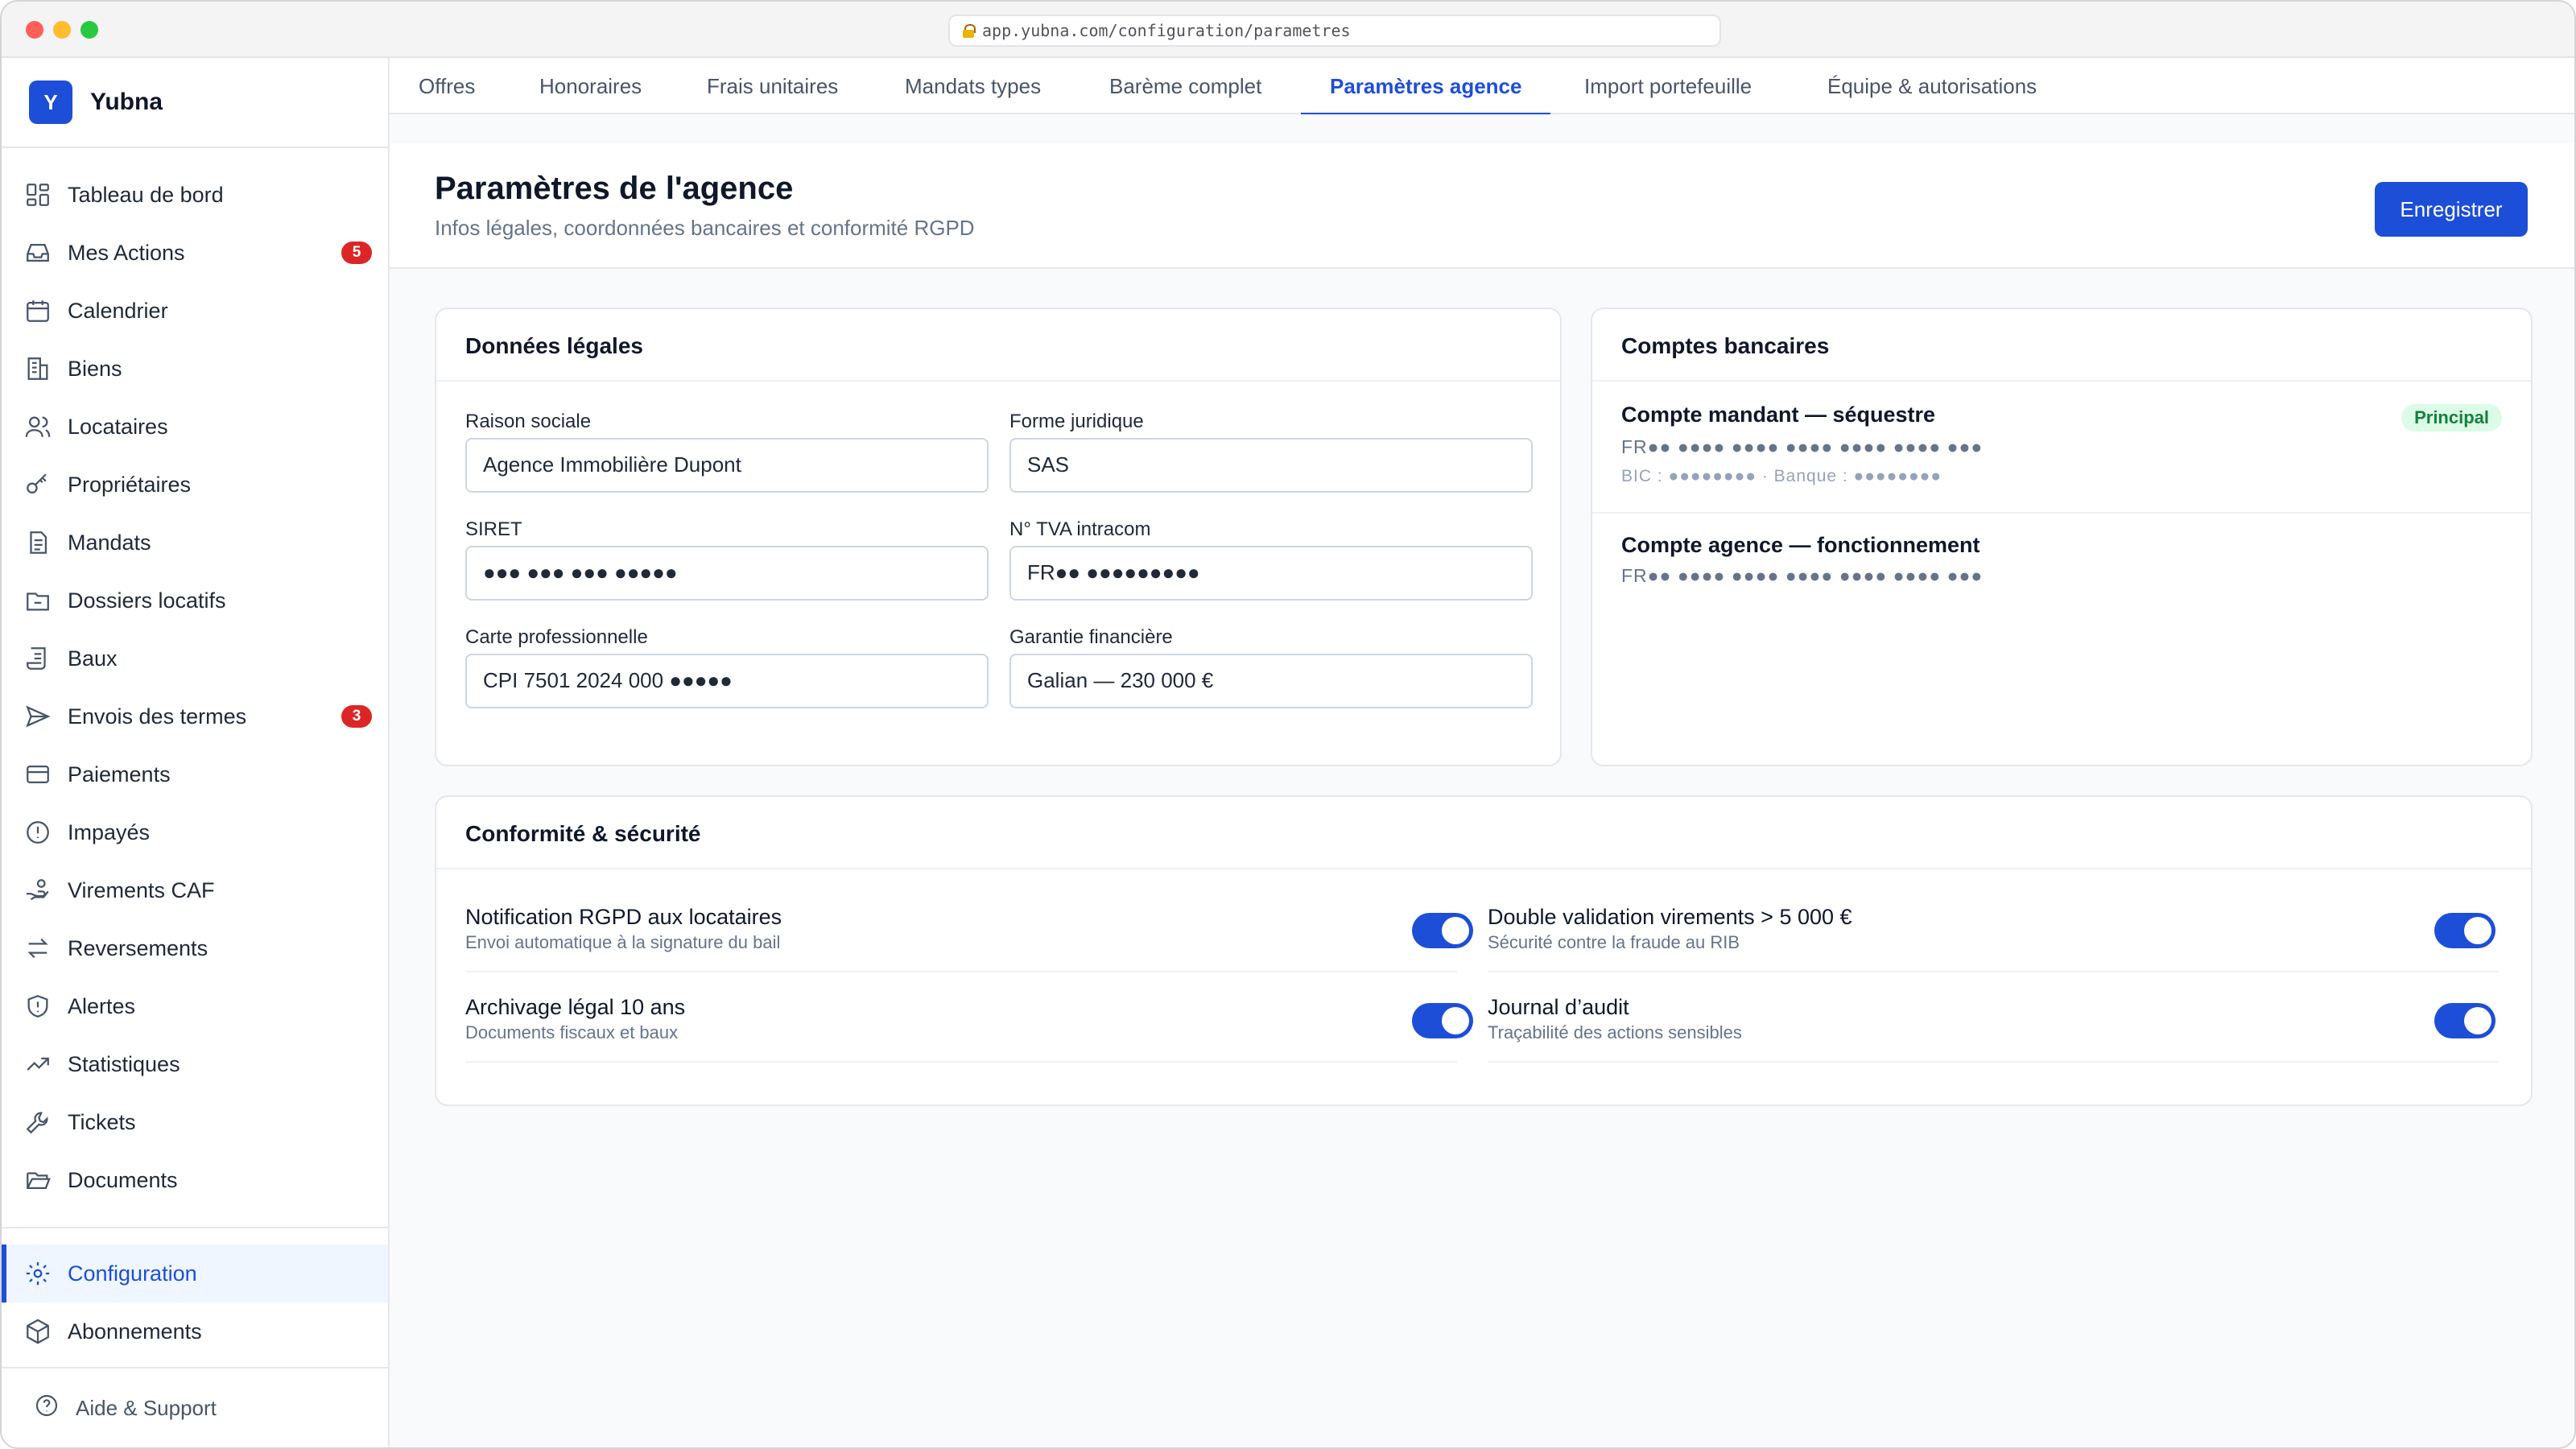 This screenshot has height=1449, width=2576. What do you see at coordinates (195, 311) in the screenshot?
I see `sidebar-item-calendrier: Calendrier` at bounding box center [195, 311].